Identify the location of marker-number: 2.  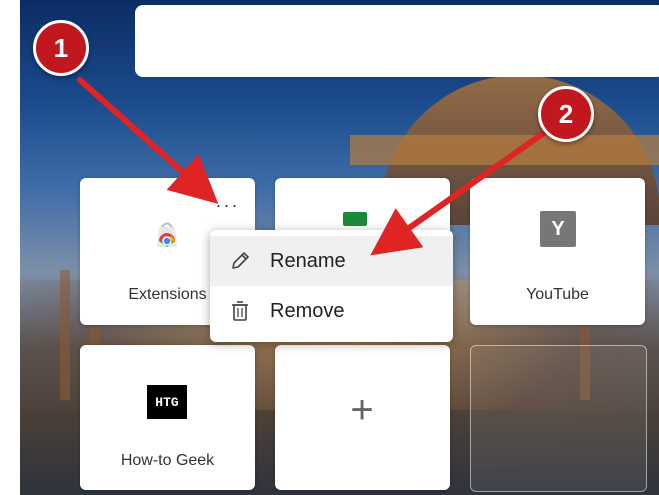
(566, 113).